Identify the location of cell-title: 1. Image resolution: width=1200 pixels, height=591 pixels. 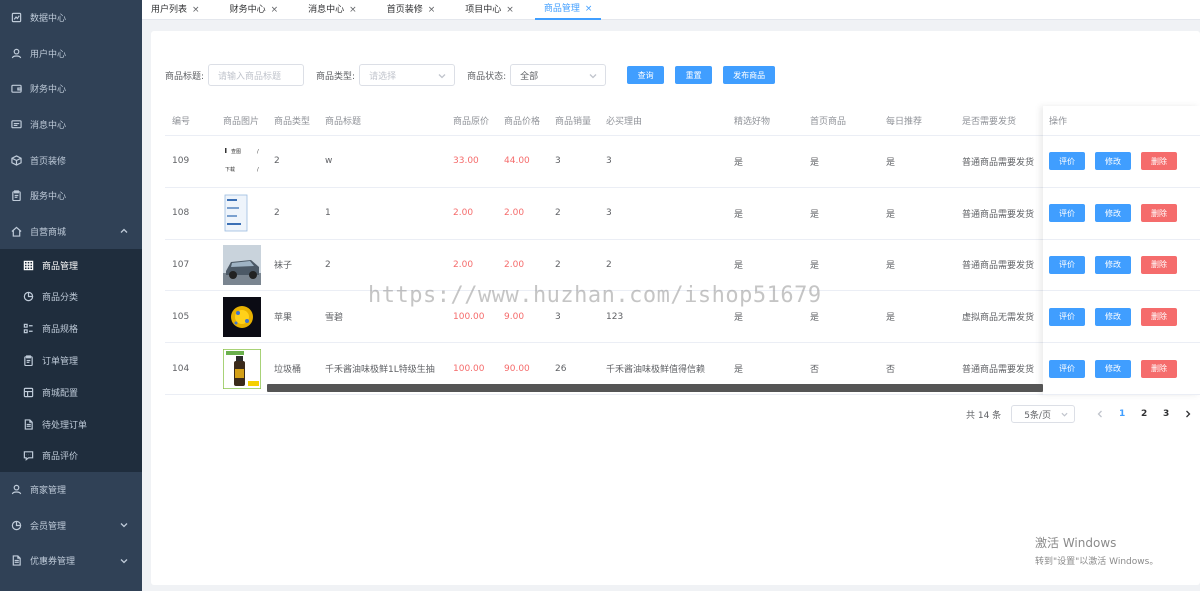
(328, 213).